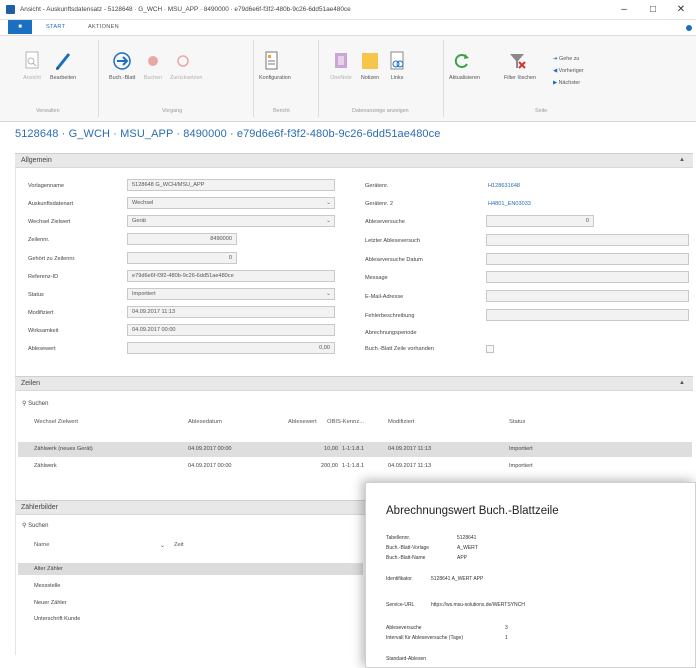  Describe the element at coordinates (370, 78) in the screenshot. I see `notizen-label: Notizen` at that location.